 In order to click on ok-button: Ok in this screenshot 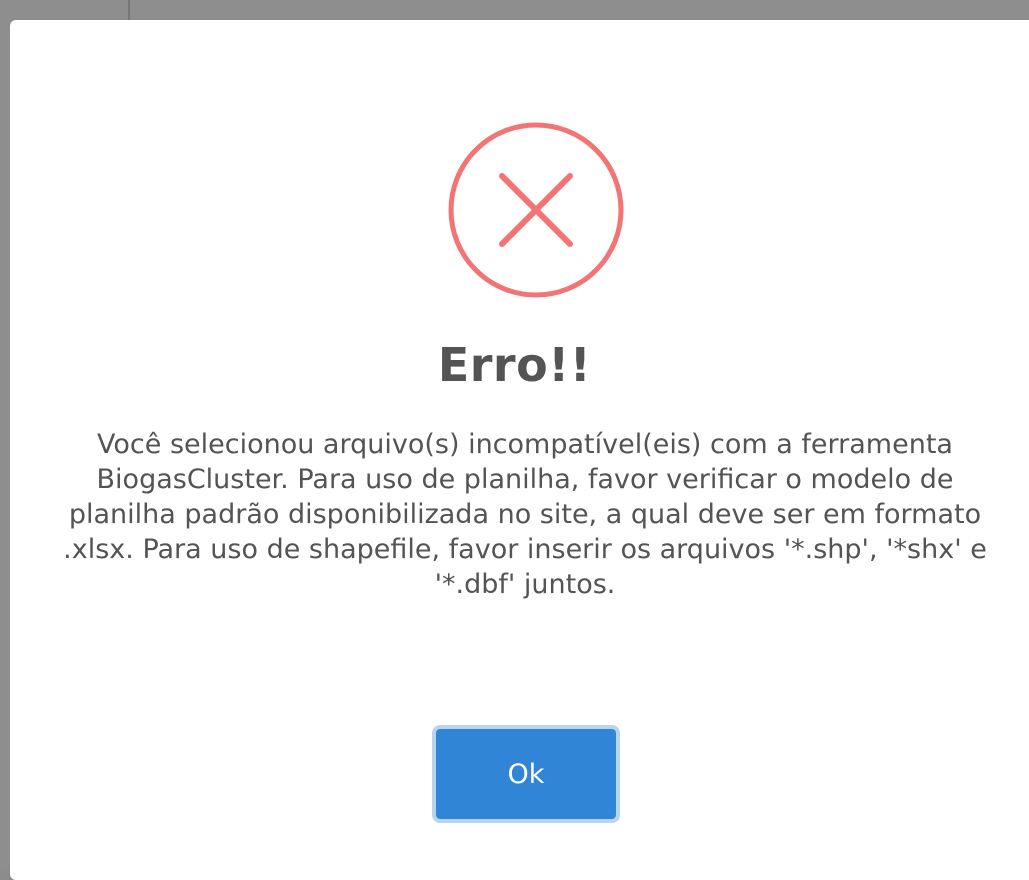, I will do `click(526, 774)`.